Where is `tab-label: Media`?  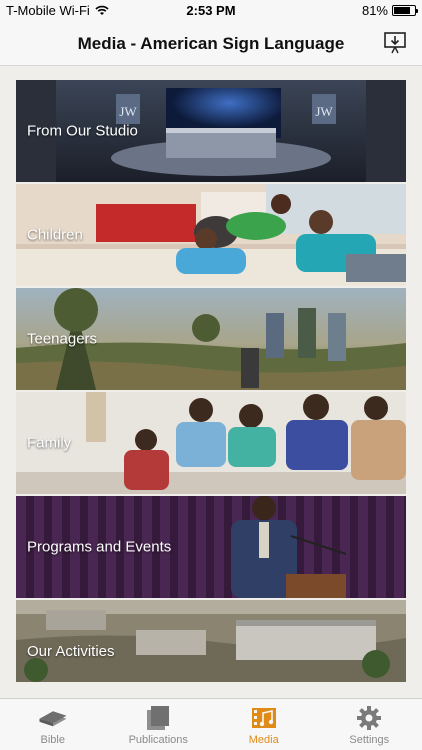 tab-label: Media is located at coordinates (263, 740).